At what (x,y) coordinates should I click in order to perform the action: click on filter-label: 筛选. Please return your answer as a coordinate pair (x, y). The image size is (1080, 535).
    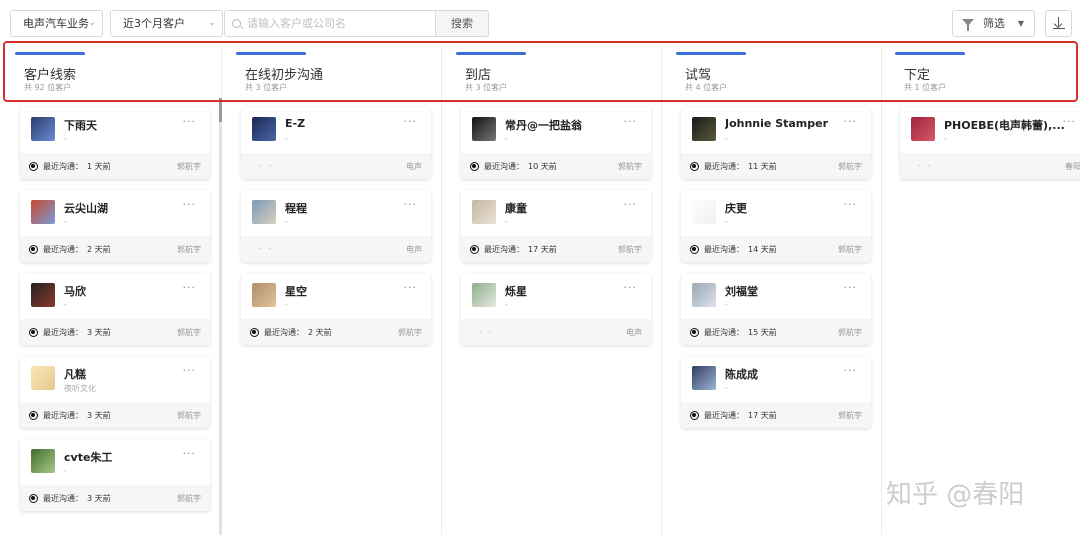
    Looking at the image, I should click on (994, 23).